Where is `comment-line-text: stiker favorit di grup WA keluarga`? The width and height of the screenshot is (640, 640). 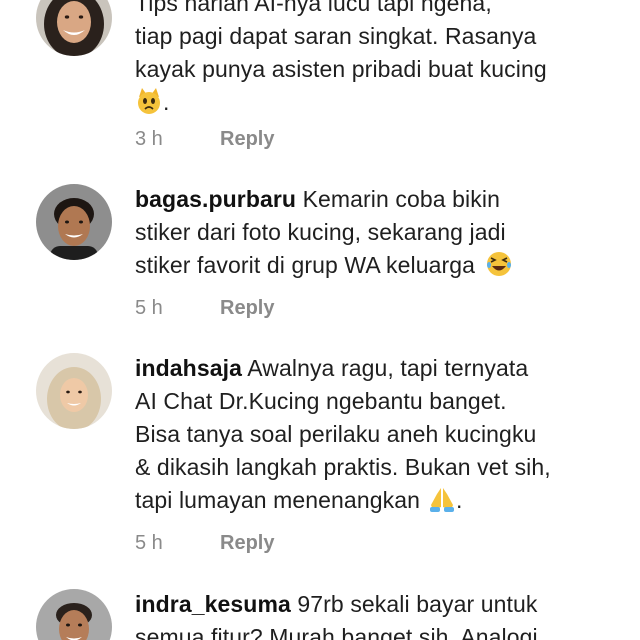
comment-line-text: stiker favorit di grup WA keluarga is located at coordinates (305, 265).